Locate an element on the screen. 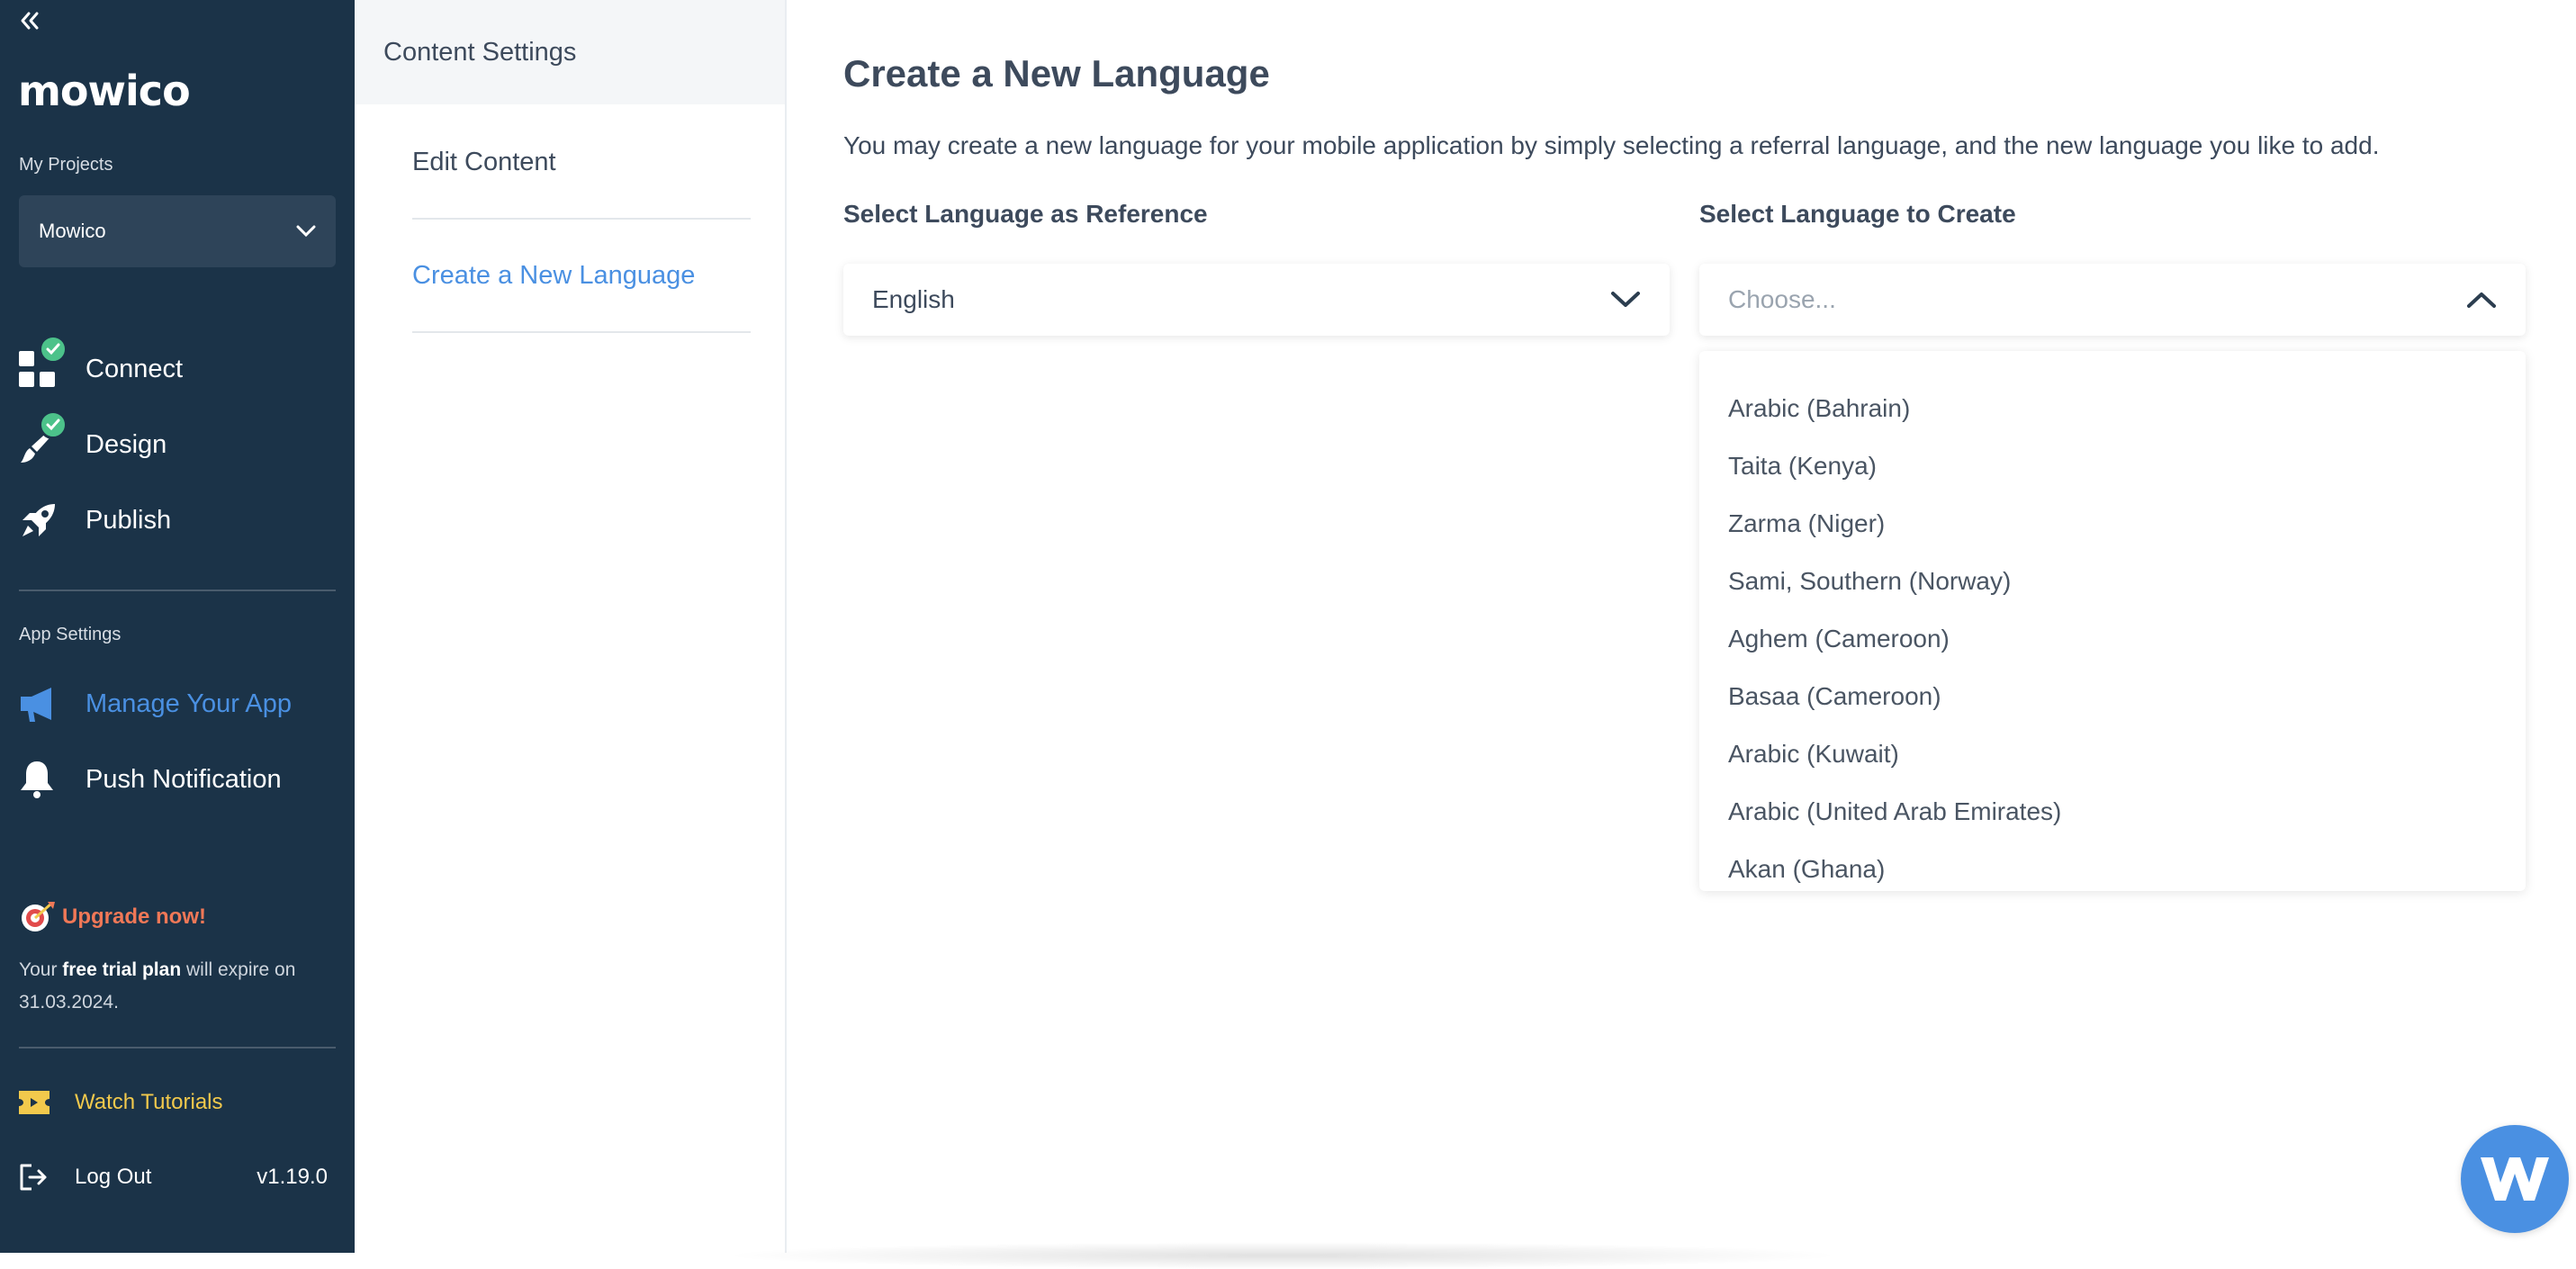 The height and width of the screenshot is (1269, 2576). language-option: Sami, Southern (Norway) is located at coordinates (2112, 581).